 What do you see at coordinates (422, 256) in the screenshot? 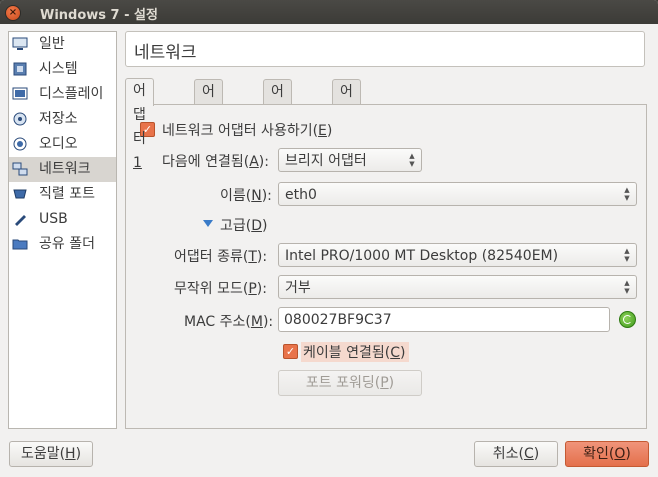
I see `adapter-type-value: Intel PRO/1000 MT Desktop (82540EM)` at bounding box center [422, 256].